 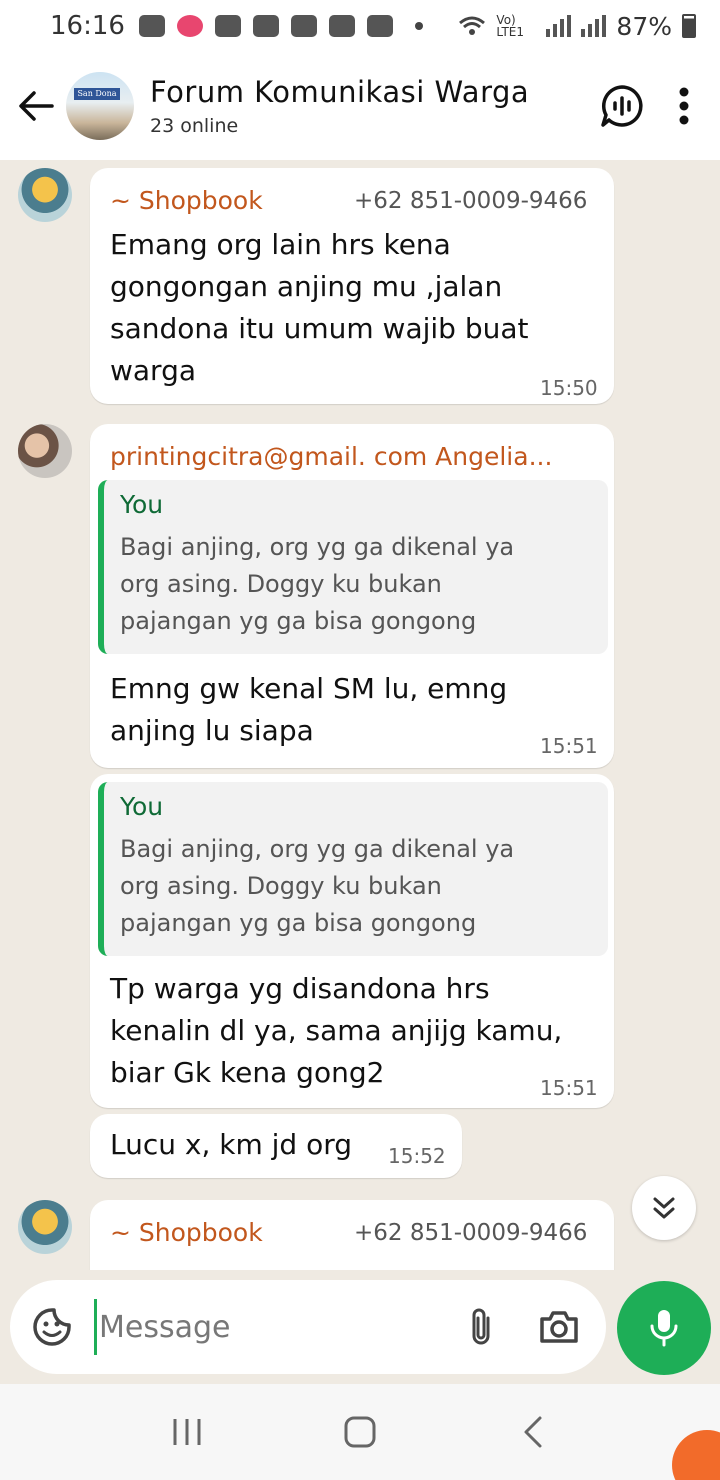 I want to click on network-label: Vo) LTE1, so click(x=510, y=26).